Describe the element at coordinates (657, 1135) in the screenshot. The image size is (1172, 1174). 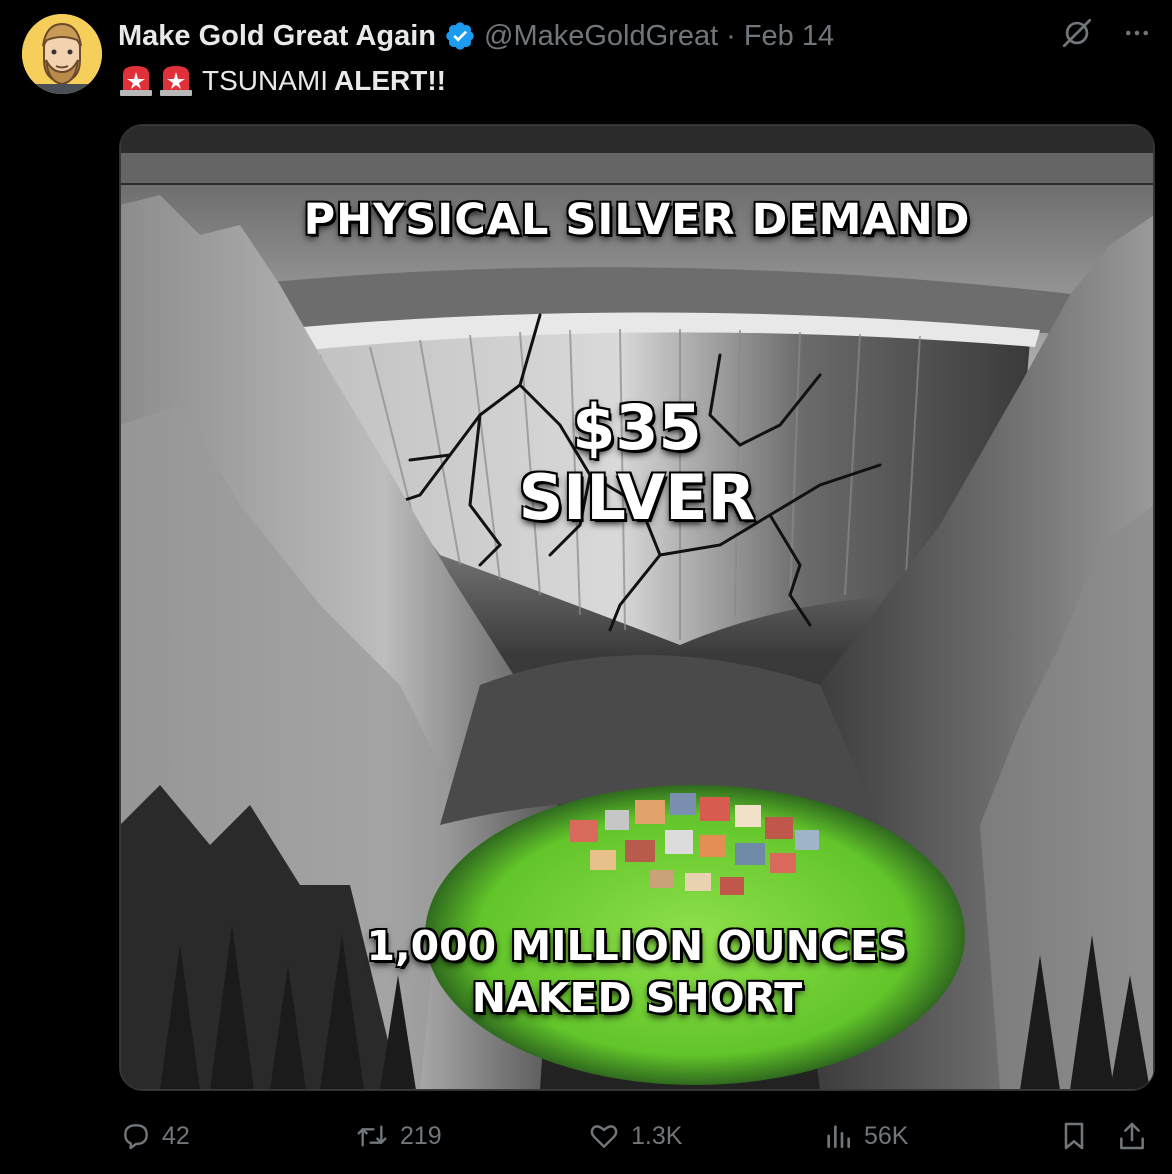
I see `like-count: 1.3K` at that location.